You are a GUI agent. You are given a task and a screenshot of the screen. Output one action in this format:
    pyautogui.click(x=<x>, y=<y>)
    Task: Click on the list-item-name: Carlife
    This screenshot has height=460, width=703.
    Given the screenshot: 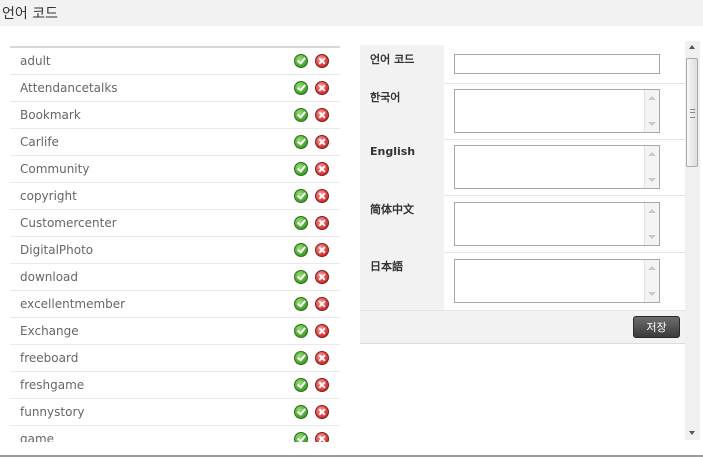 What is the action you would take?
    pyautogui.click(x=39, y=142)
    